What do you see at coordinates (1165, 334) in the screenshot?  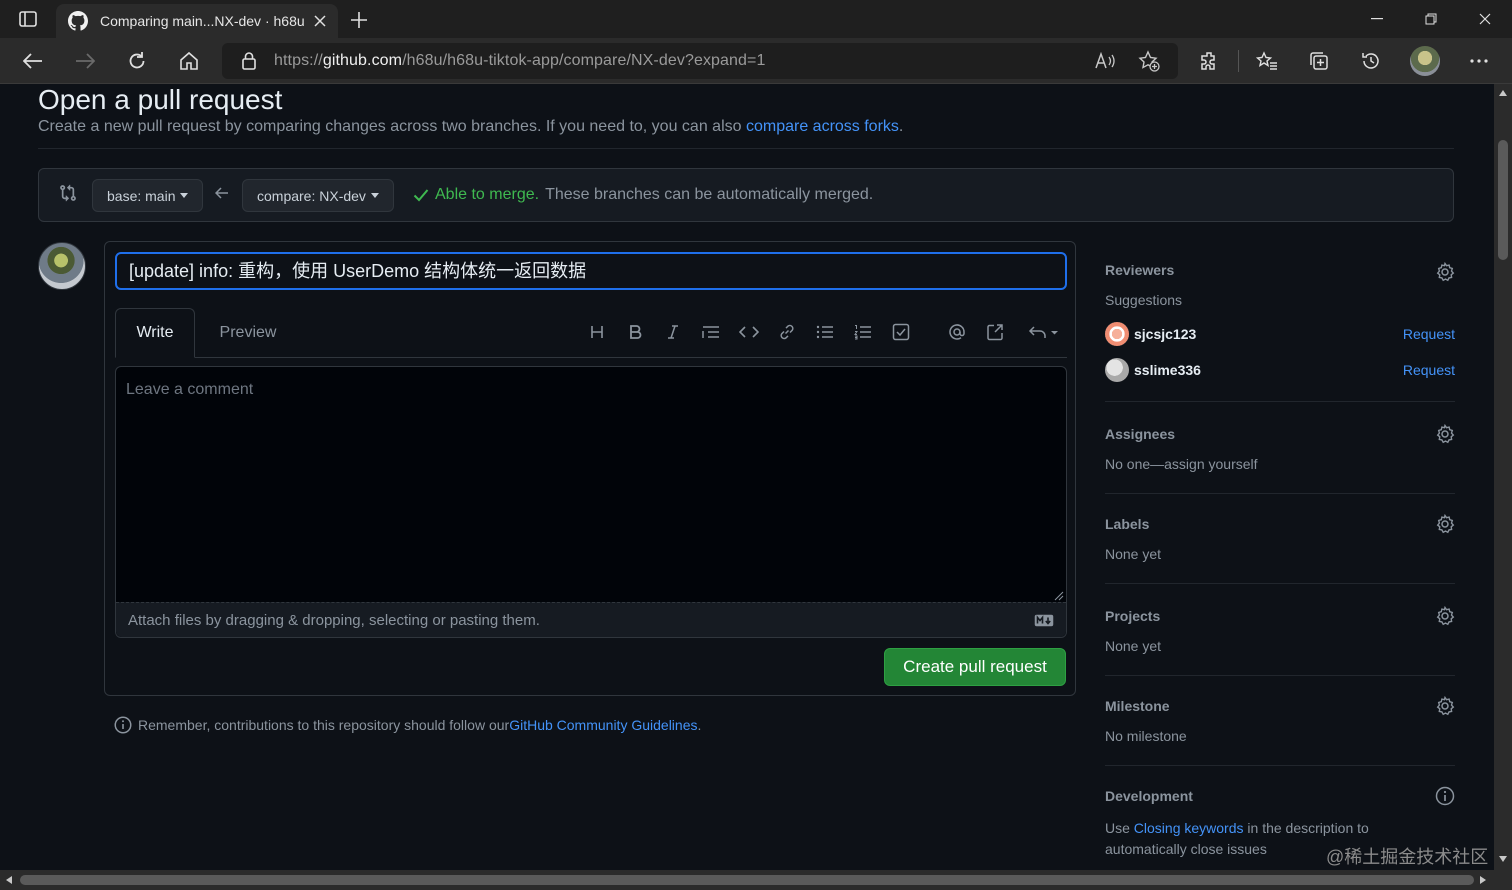 I see `reviewer-name: sjcsjc123` at bounding box center [1165, 334].